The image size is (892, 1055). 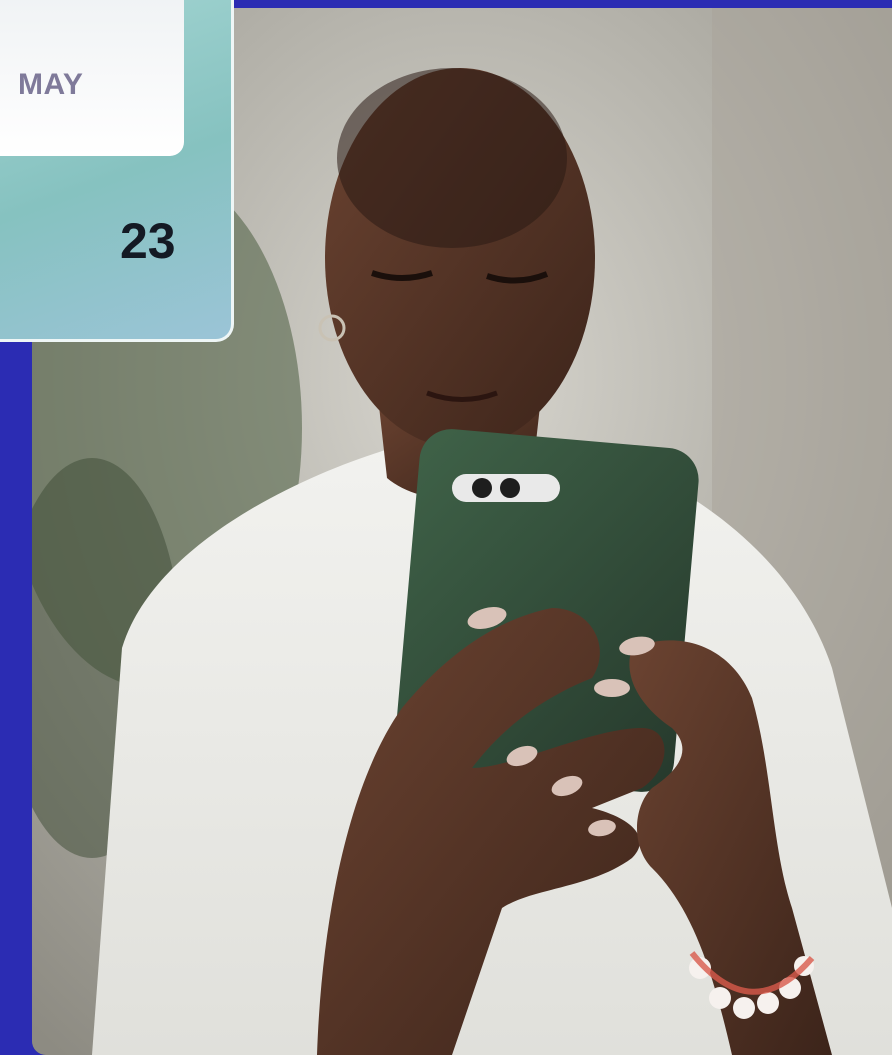 What do you see at coordinates (51, 84) in the screenshot?
I see `calendar-month-label: MAY` at bounding box center [51, 84].